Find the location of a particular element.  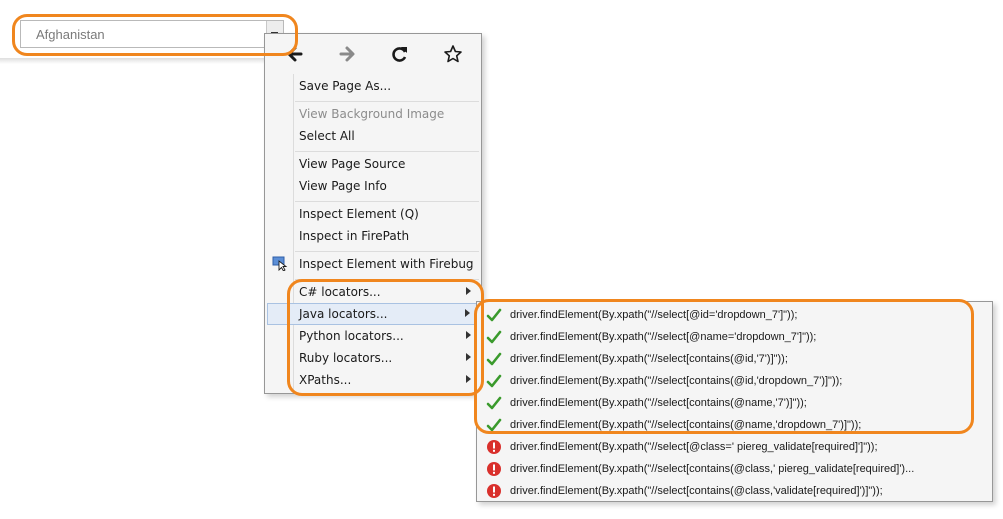

menu-item-view-page-info: View Page Info is located at coordinates (343, 186).